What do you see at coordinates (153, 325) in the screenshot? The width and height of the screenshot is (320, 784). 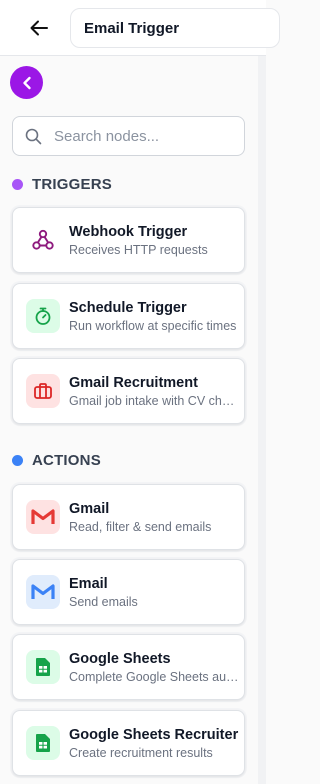 I see `node-description: Run workflow at specific times` at bounding box center [153, 325].